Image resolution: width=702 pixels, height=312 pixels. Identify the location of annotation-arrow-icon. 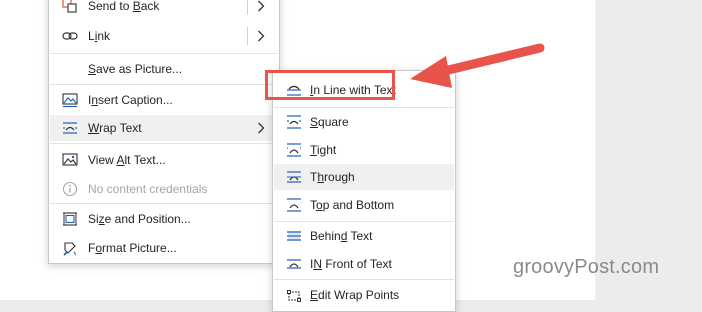
(477, 65).